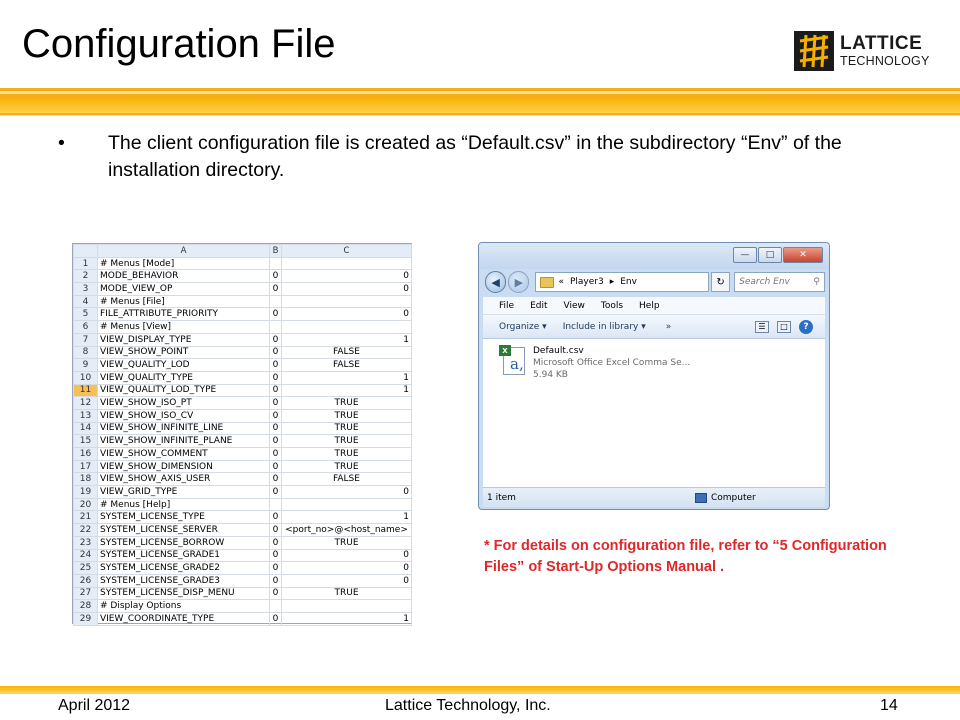 This screenshot has width=960, height=720. Describe the element at coordinates (85, 580) in the screenshot. I see `row-number: 26` at that location.